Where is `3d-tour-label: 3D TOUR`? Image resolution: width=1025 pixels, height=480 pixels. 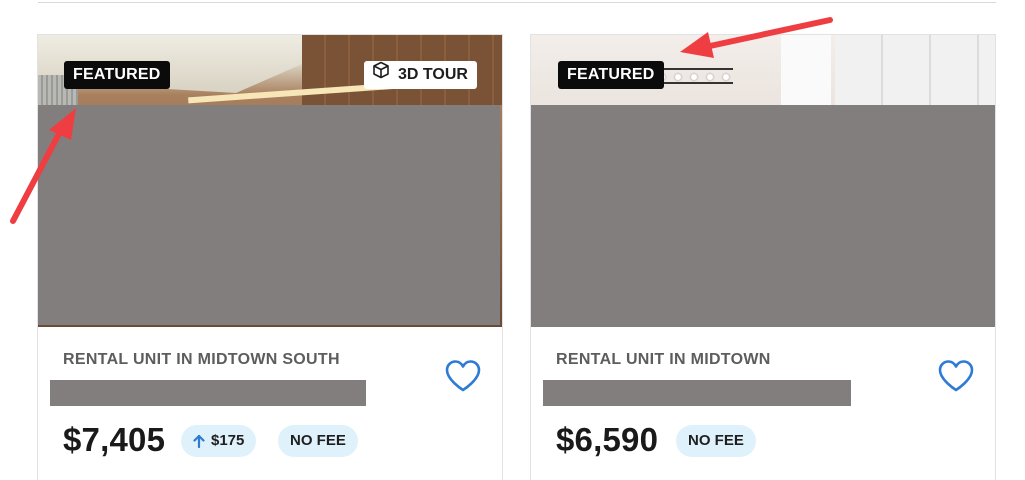
3d-tour-label: 3D TOUR is located at coordinates (433, 74).